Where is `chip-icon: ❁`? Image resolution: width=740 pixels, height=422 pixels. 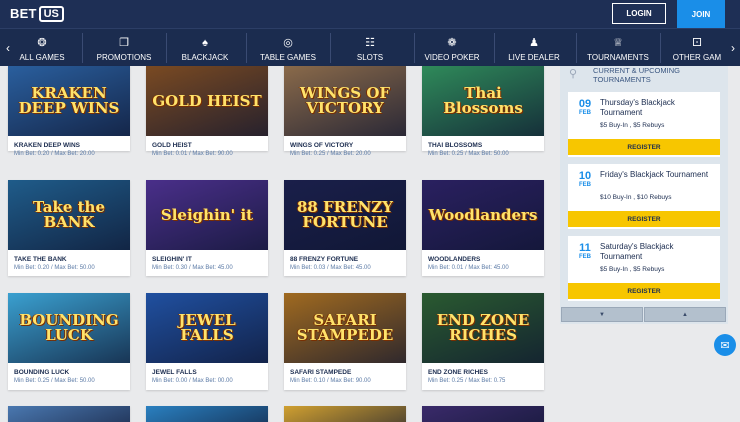
chip-icon: ❁ is located at coordinates (452, 43).